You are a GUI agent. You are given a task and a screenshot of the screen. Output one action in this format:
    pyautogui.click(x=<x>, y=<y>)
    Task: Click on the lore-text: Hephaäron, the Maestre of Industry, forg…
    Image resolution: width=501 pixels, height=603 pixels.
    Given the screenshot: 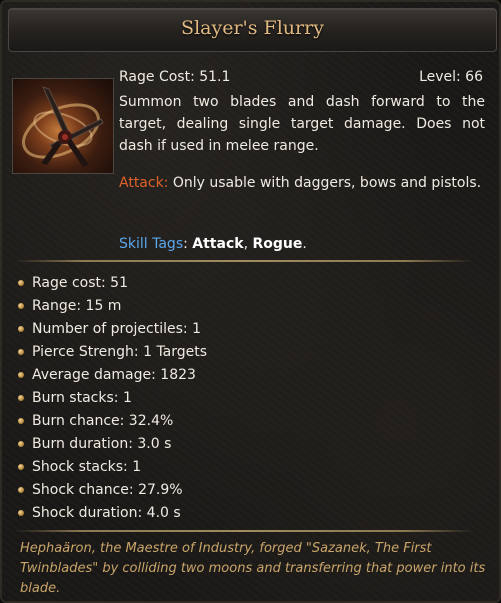 What is the action you would take?
    pyautogui.click(x=253, y=568)
    